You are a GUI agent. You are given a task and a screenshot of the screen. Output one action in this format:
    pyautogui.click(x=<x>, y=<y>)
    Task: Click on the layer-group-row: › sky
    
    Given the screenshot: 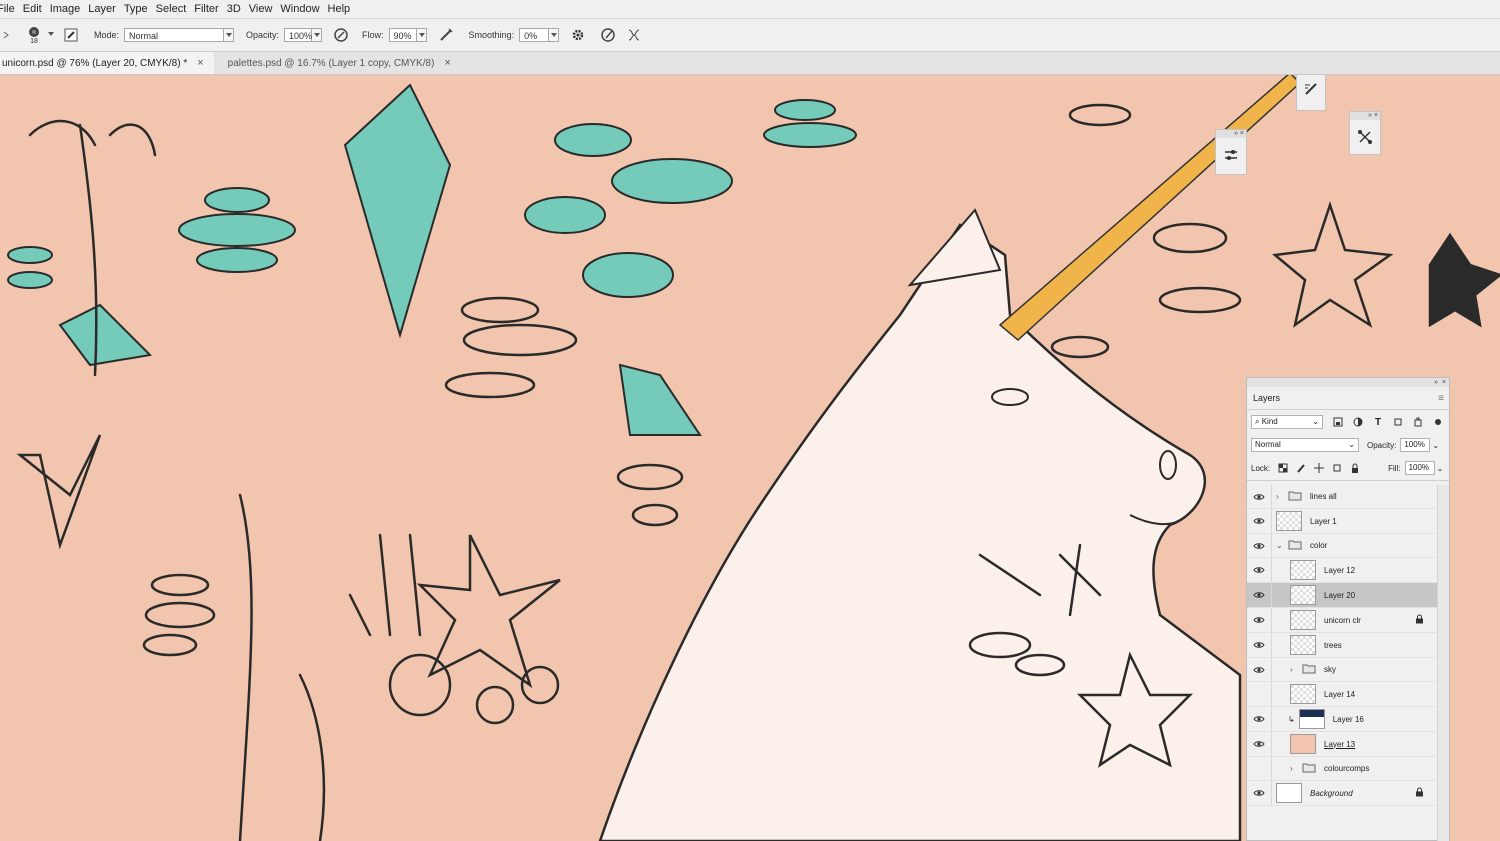 What is the action you would take?
    pyautogui.click(x=1342, y=670)
    